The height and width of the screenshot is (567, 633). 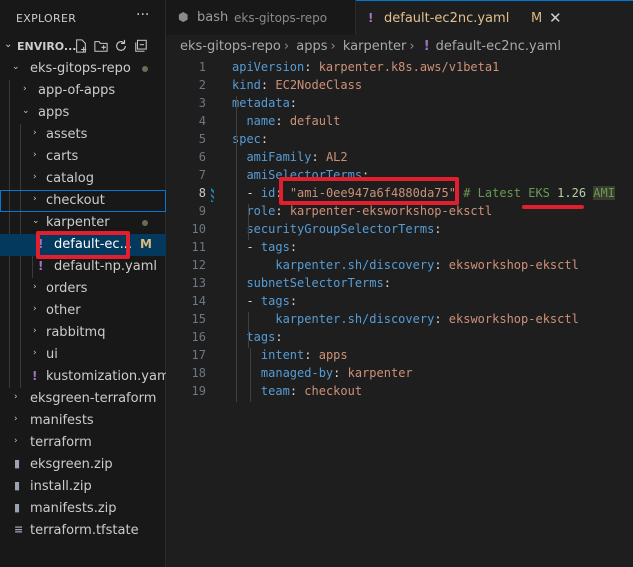 What do you see at coordinates (54, 112) in the screenshot?
I see `tree-item-label: apps` at bounding box center [54, 112].